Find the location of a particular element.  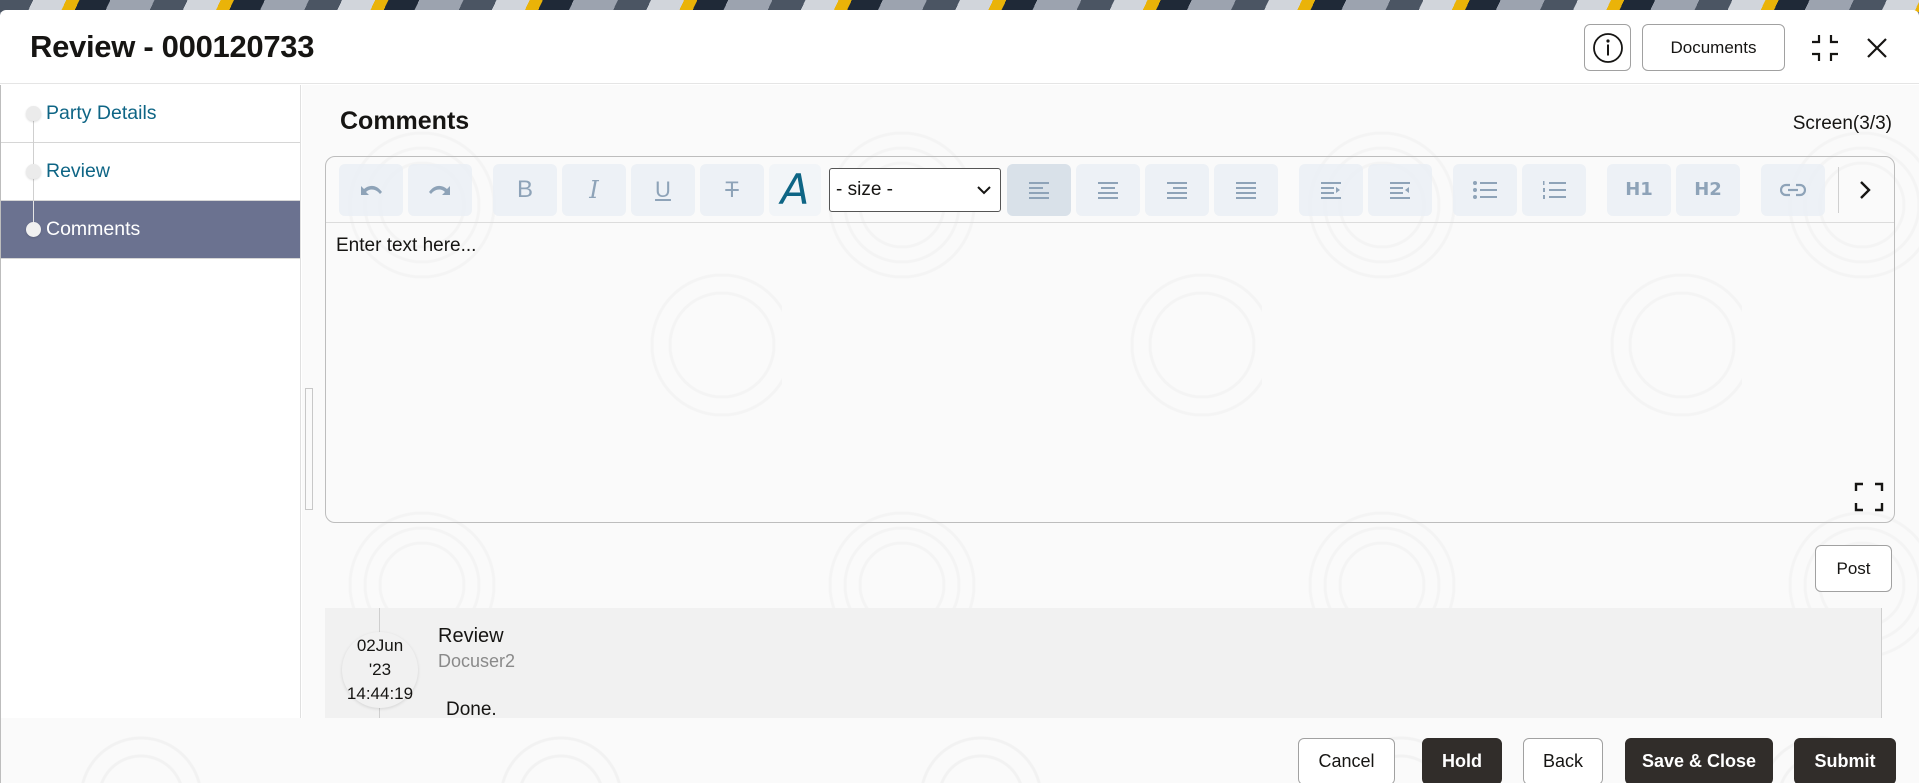

indent-icon is located at coordinates (1331, 190).